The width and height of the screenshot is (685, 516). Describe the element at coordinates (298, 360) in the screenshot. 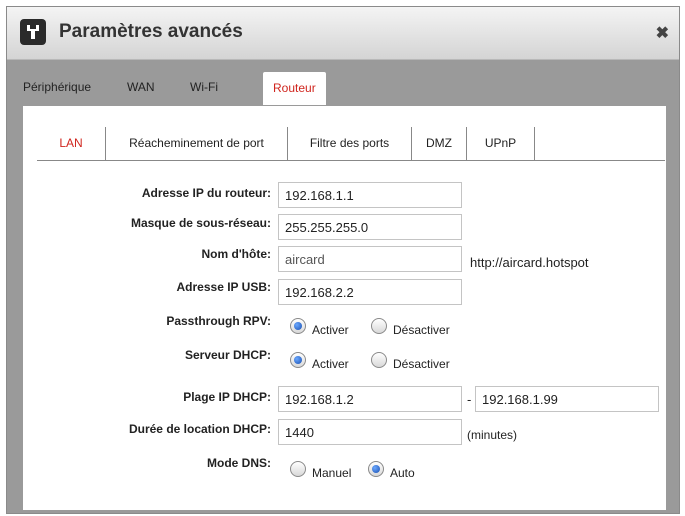

I see `dhcp-enable-radio` at that location.